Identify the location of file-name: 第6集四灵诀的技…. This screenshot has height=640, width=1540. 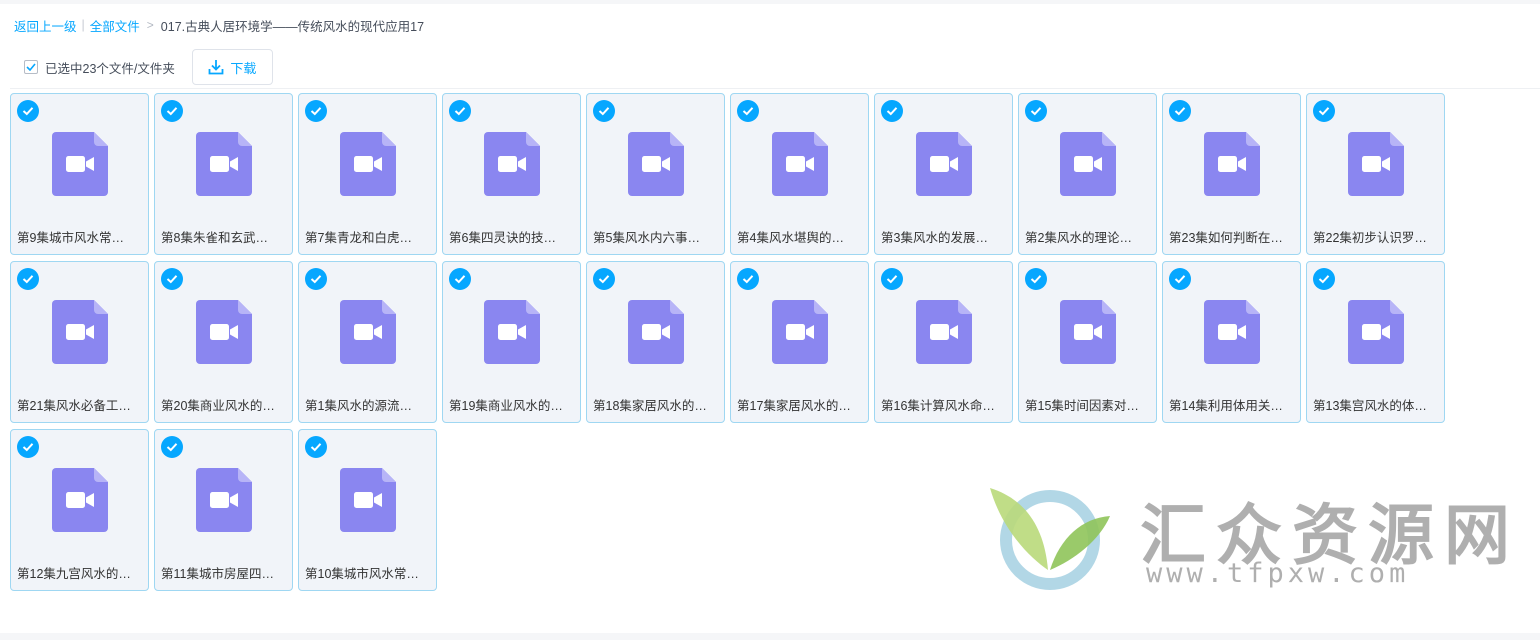
(502, 238).